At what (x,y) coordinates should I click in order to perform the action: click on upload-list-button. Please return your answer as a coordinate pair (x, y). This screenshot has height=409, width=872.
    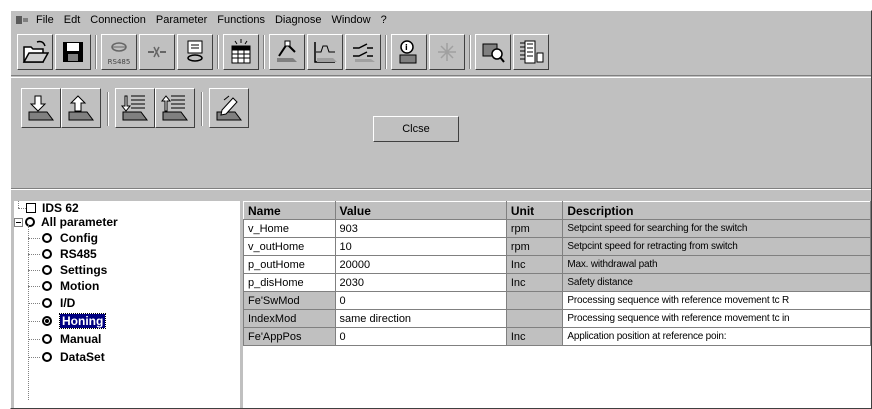
    Looking at the image, I should click on (175, 108).